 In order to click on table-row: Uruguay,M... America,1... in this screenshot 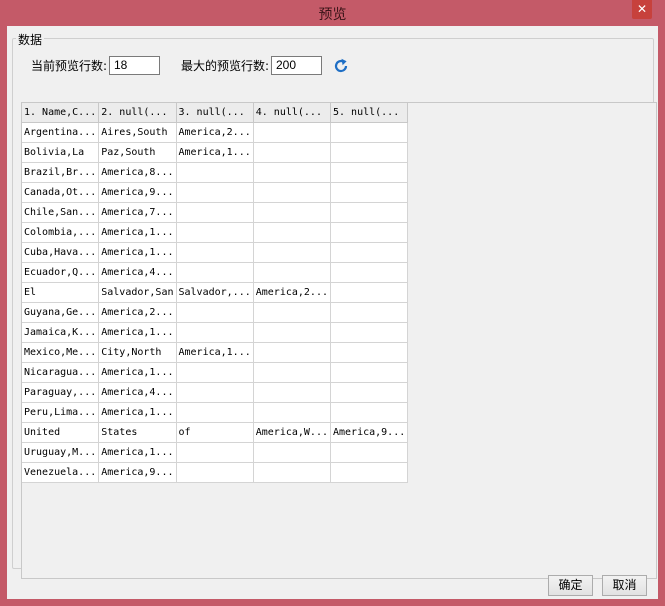, I will do `click(215, 452)`.